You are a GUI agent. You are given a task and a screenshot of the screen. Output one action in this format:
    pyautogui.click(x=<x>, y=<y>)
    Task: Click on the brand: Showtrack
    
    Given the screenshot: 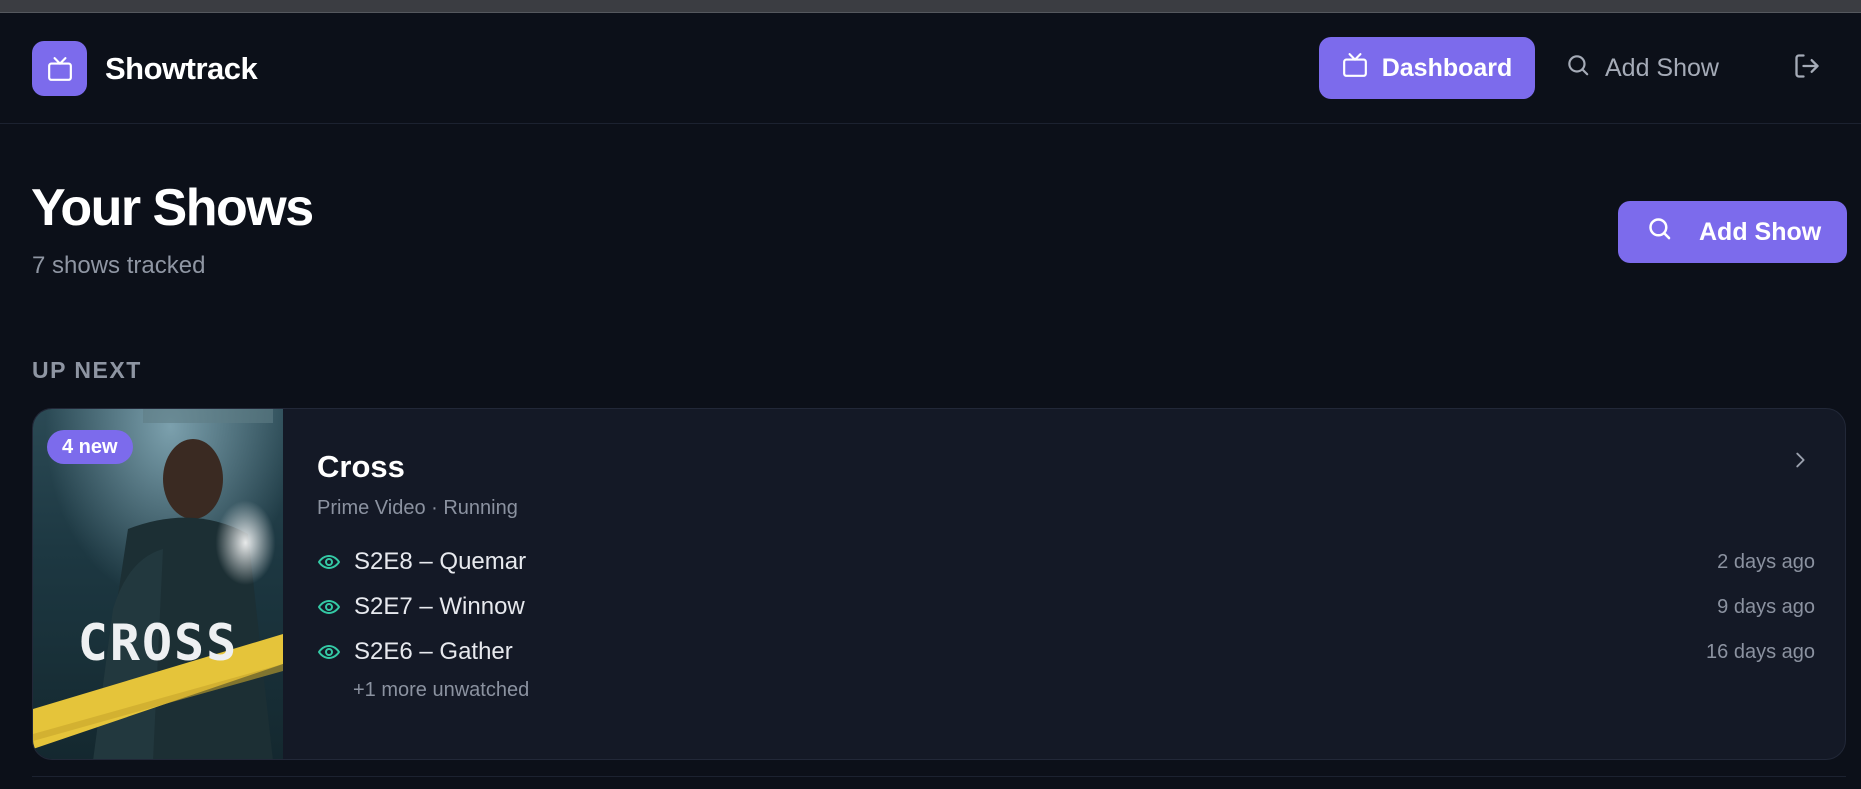 What is the action you would take?
    pyautogui.click(x=145, y=68)
    